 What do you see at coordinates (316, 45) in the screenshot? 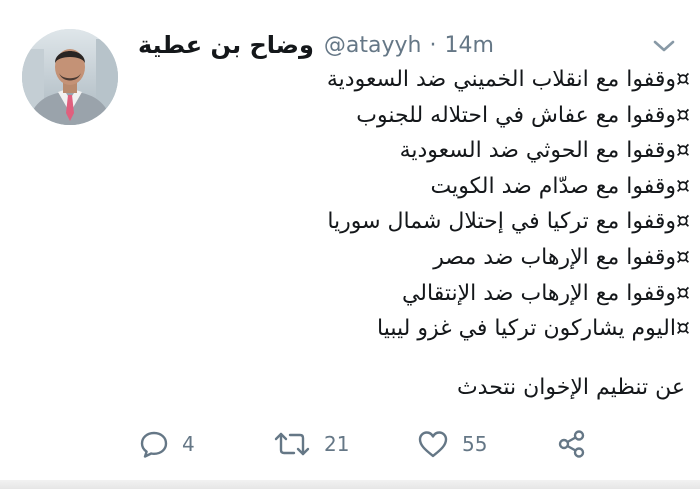
I see `tweet-header: وضاح بن عطية @atayyh · 14m` at bounding box center [316, 45].